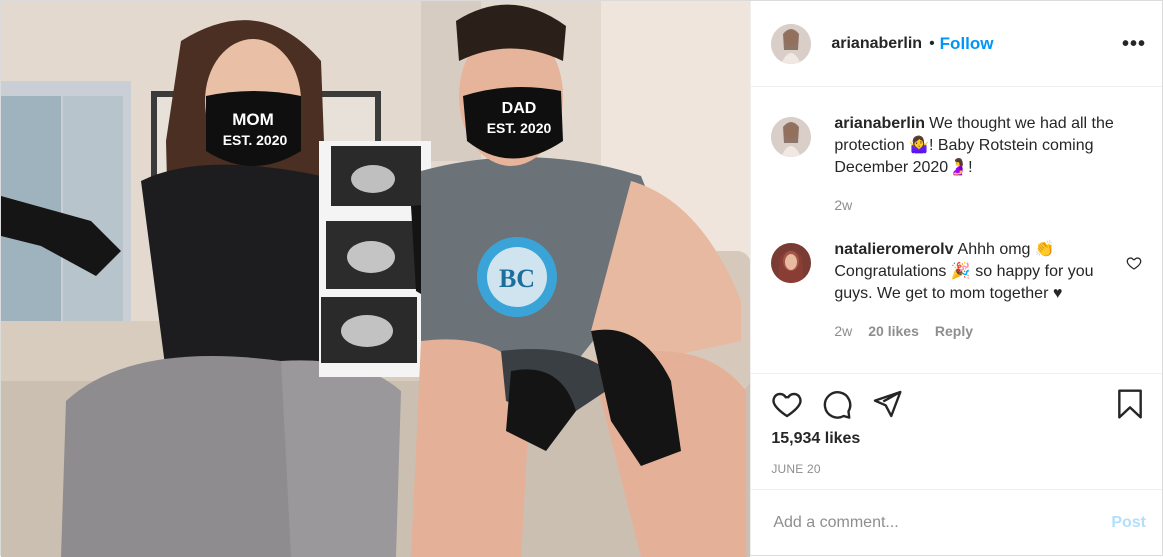 The image size is (1163, 557). I want to click on mask-right-line1: DAD, so click(519, 108).